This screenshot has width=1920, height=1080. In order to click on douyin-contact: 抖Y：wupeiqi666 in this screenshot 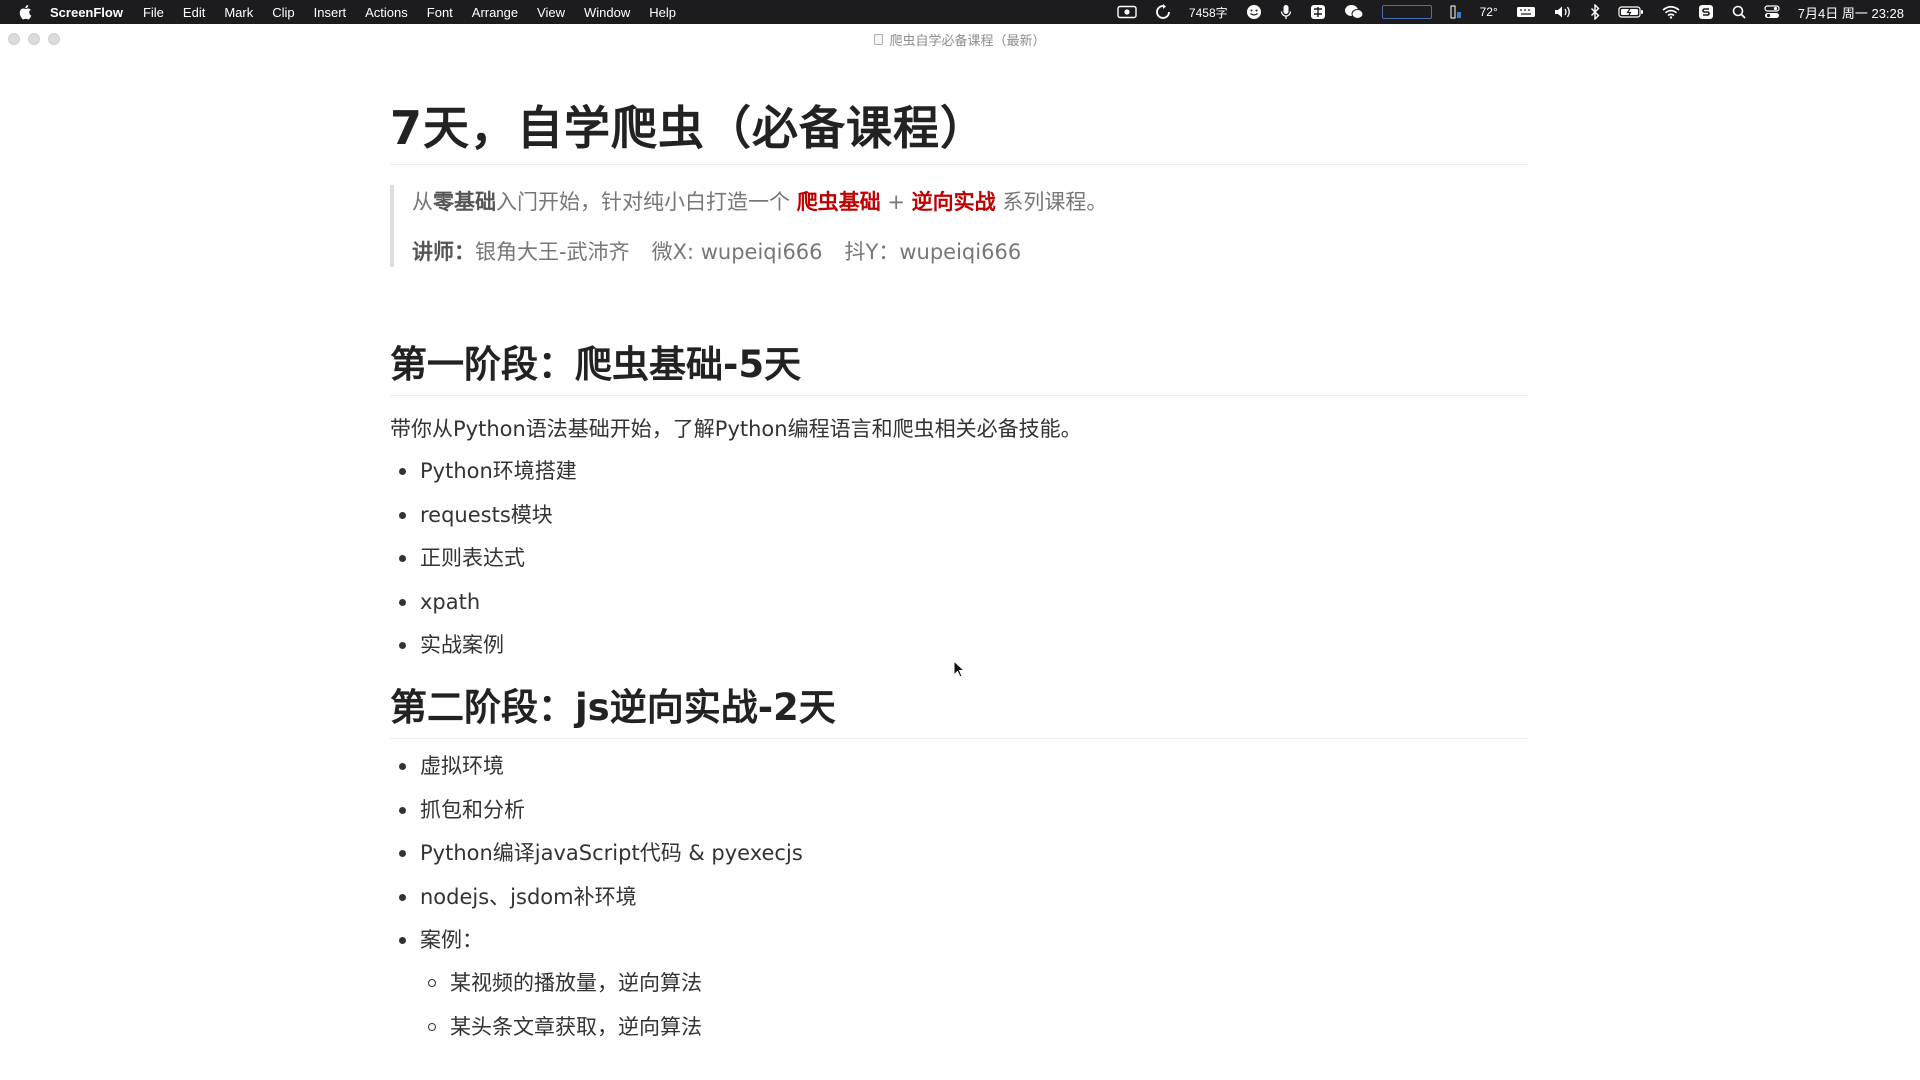, I will do `click(933, 252)`.